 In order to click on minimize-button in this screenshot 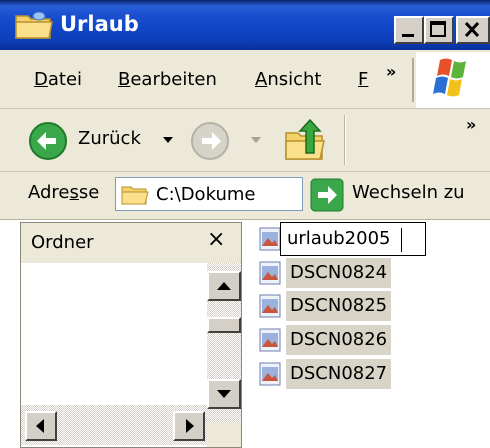, I will do `click(409, 30)`.